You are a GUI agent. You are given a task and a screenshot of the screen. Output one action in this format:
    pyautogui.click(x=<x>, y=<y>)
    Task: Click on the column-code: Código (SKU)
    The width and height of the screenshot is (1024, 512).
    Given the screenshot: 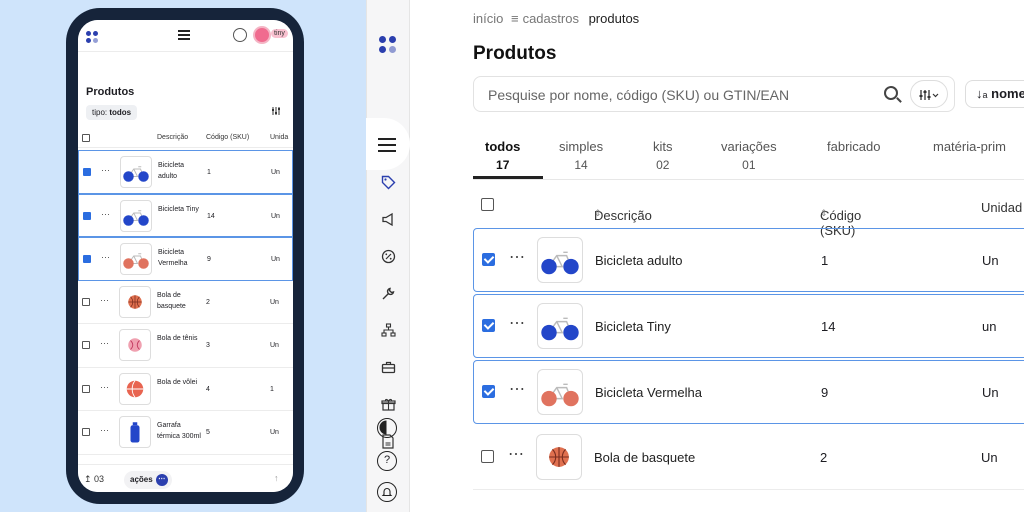 What is the action you would take?
    pyautogui.click(x=227, y=137)
    